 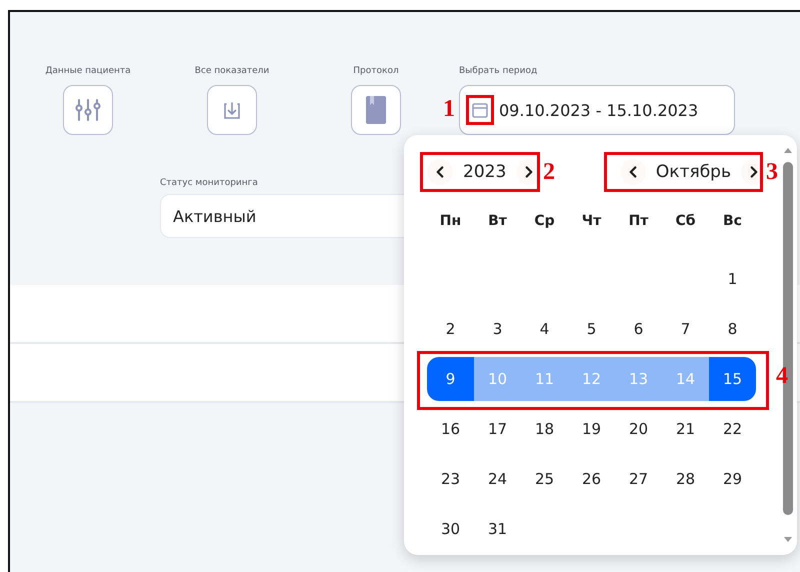 I want to click on field-label: Статус мониторинга, so click(x=209, y=183).